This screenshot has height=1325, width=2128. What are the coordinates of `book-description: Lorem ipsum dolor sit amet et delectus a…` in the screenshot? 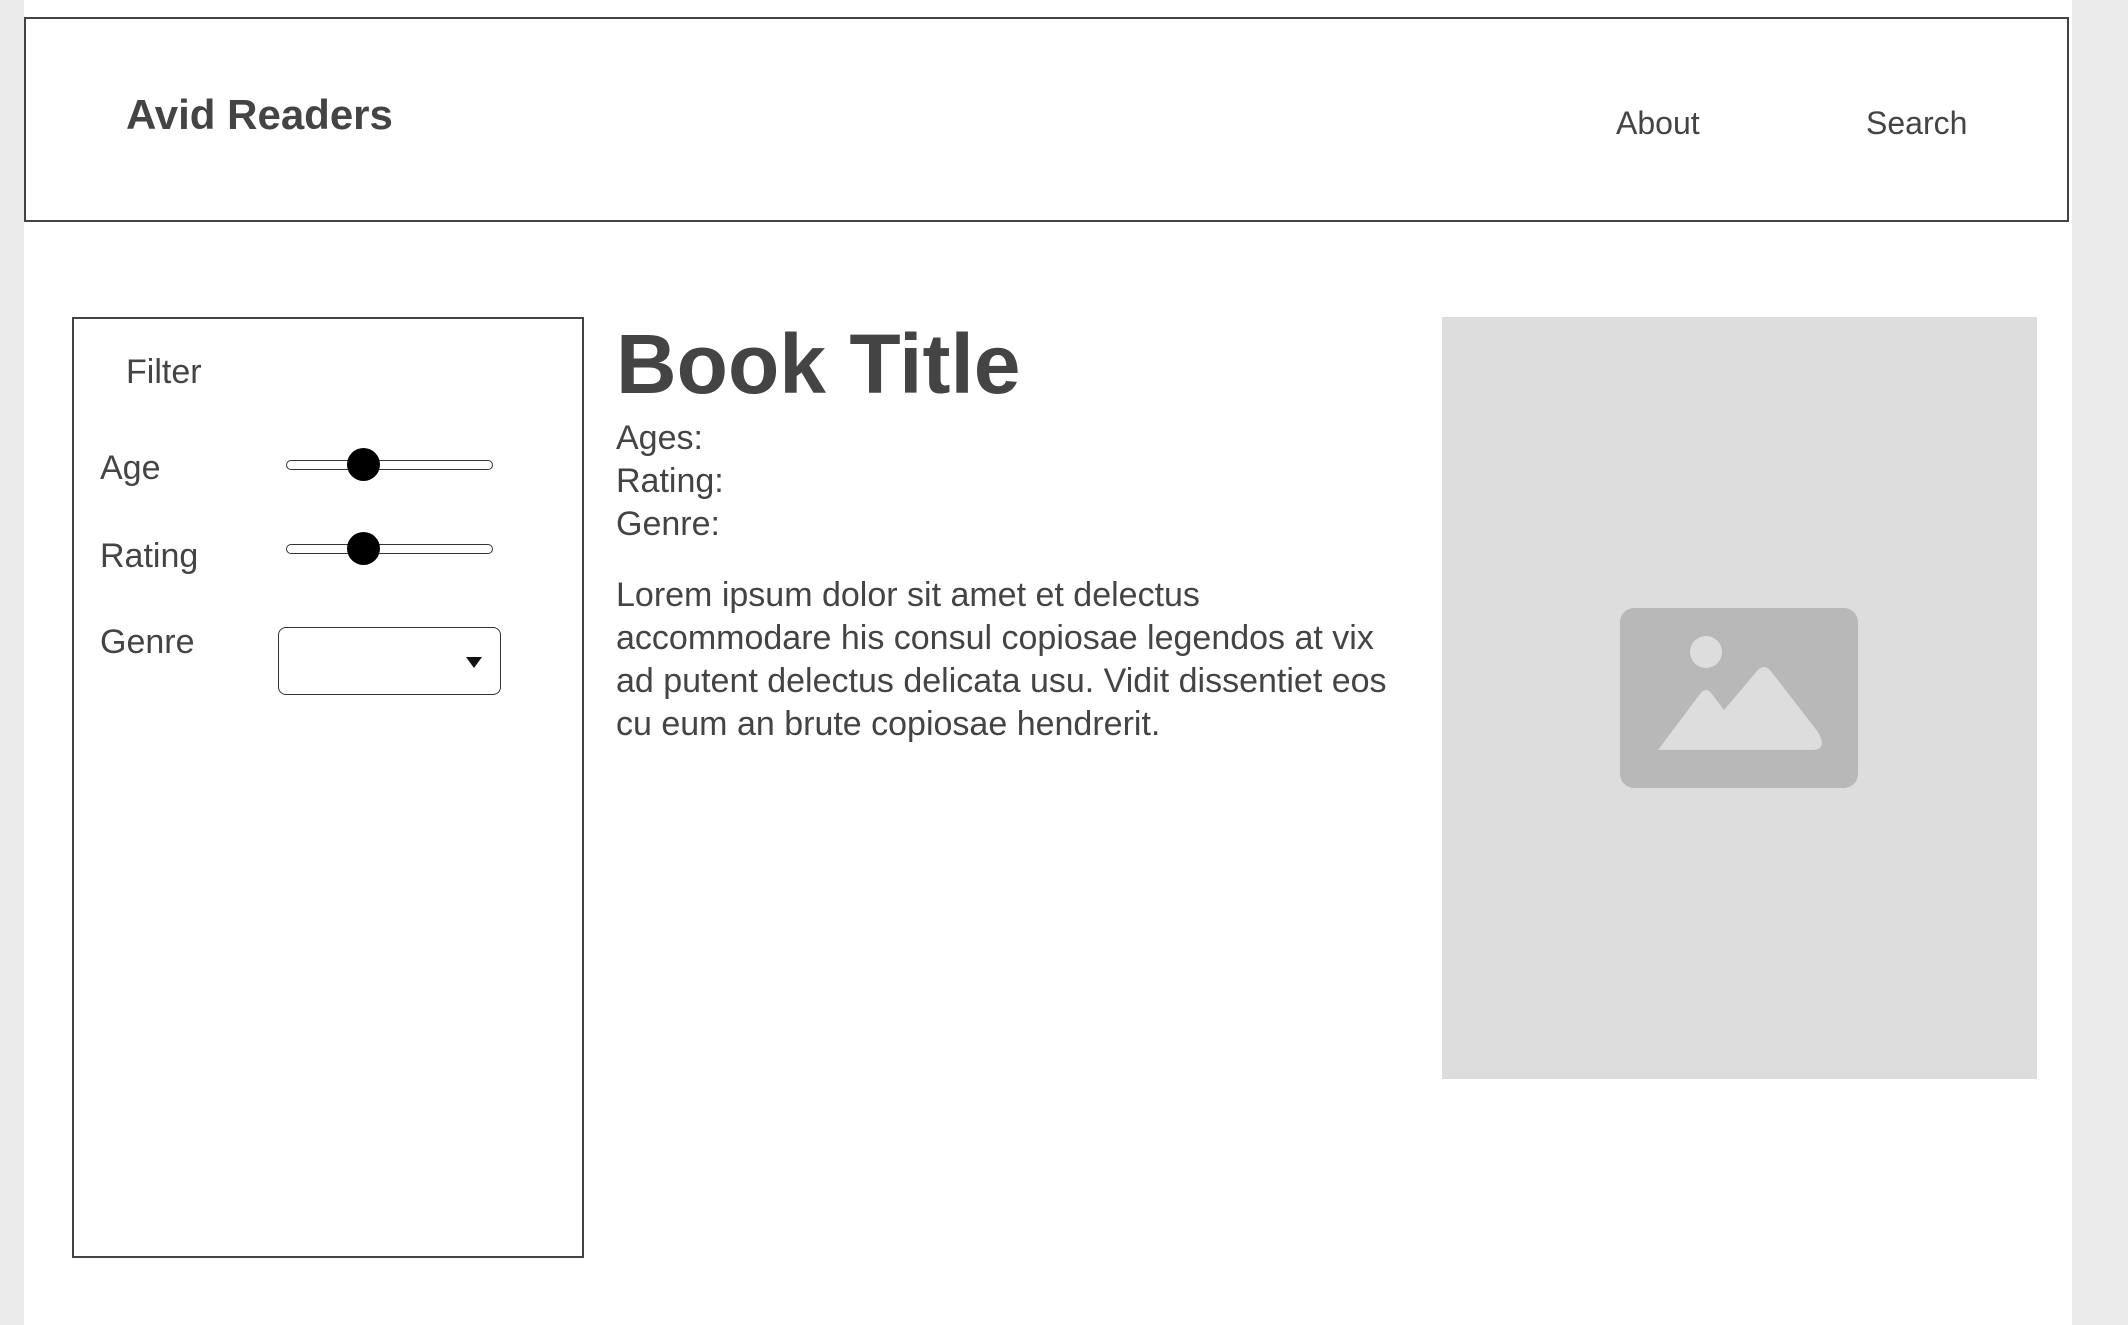 It's located at (1001, 659).